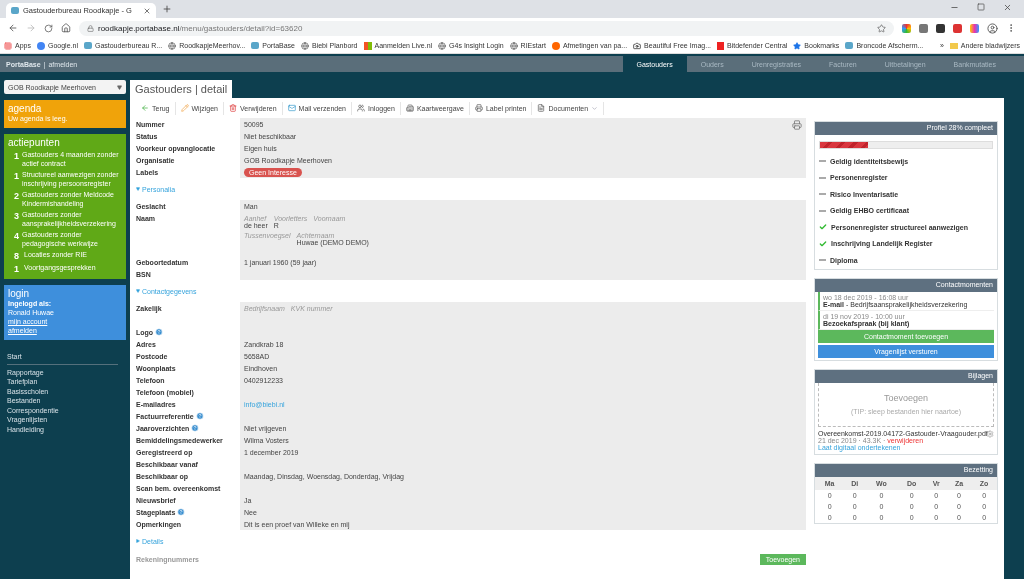 The height and width of the screenshot is (579, 1024). Describe the element at coordinates (66, 28) in the screenshot. I see `home-icon` at that location.